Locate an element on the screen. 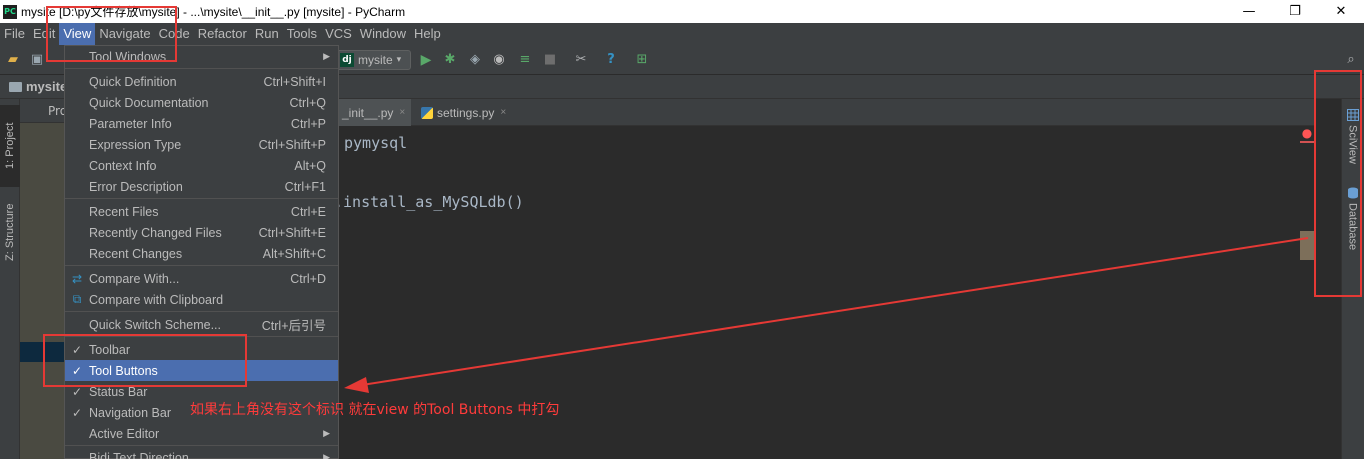 This screenshot has width=1364, height=459. clipboard-compare-icon: ⧉ is located at coordinates (77, 299).